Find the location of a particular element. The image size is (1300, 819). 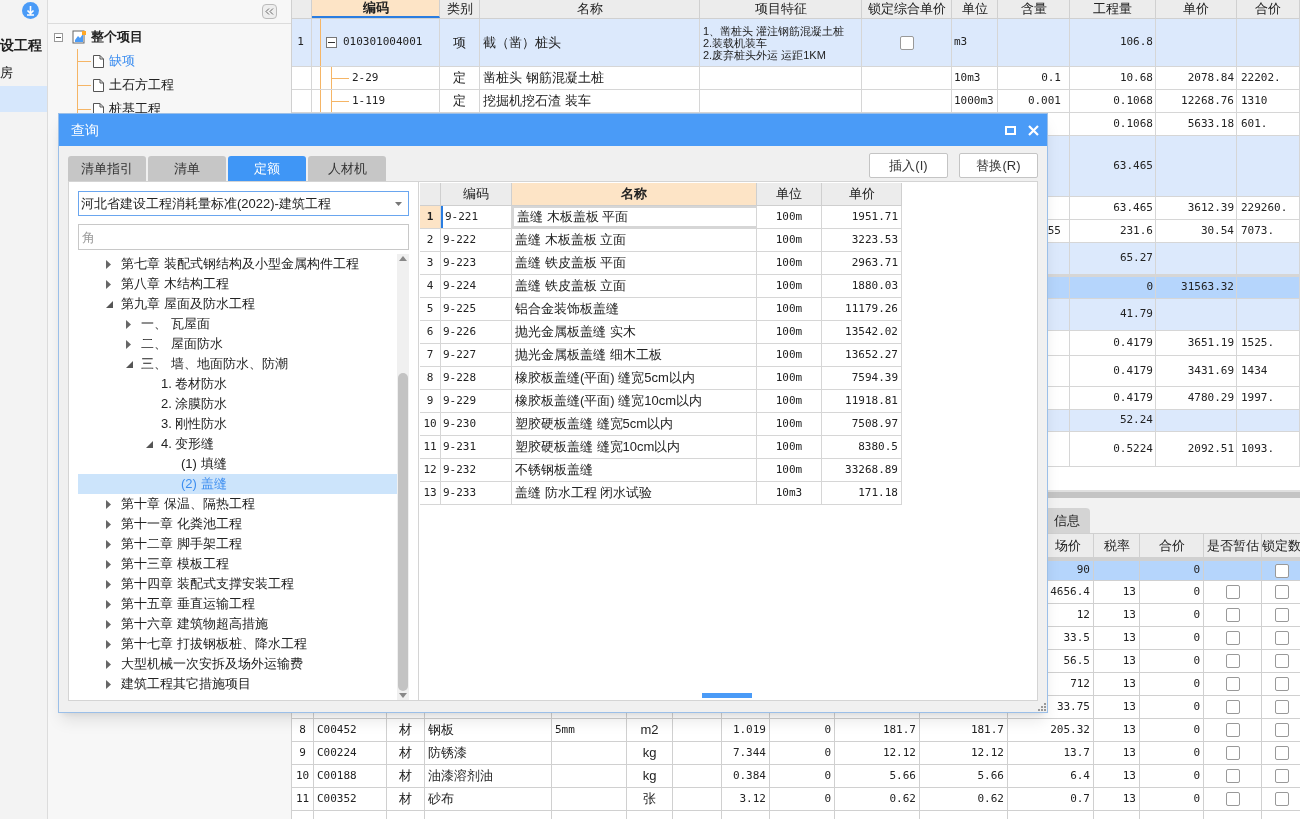

tree-item: 2. 涂膜防水 is located at coordinates (237, 404).